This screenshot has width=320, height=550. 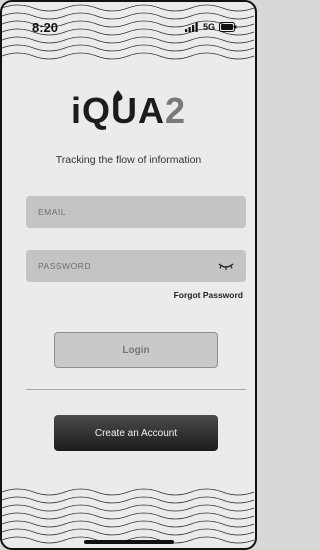 What do you see at coordinates (208, 295) in the screenshot?
I see `forgot-password-link: Forgot Password` at bounding box center [208, 295].